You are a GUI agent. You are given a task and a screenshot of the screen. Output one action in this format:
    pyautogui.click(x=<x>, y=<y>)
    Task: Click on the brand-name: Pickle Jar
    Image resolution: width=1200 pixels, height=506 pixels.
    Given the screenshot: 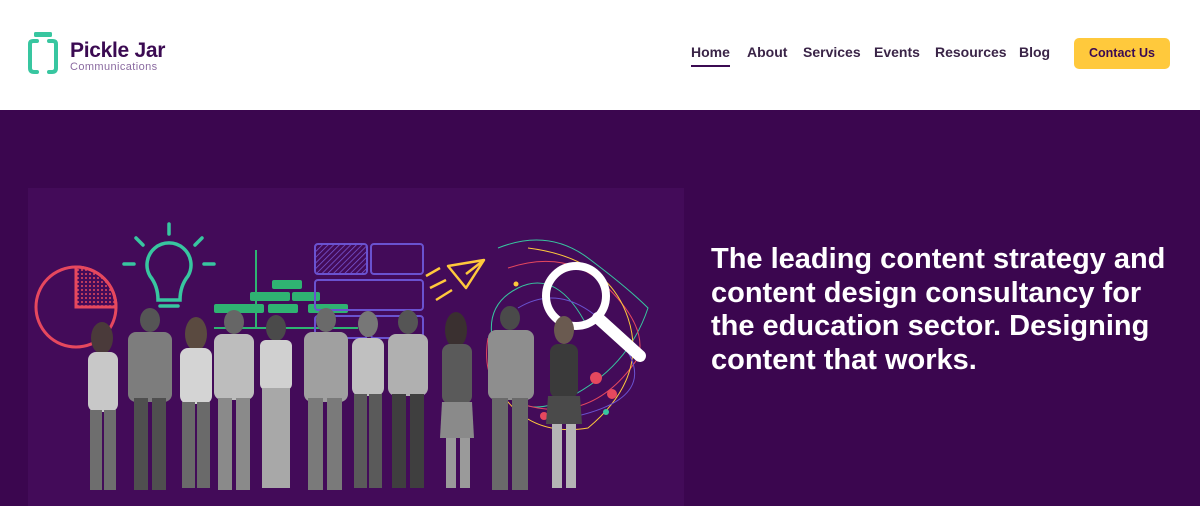 What is the action you would take?
    pyautogui.click(x=118, y=50)
    